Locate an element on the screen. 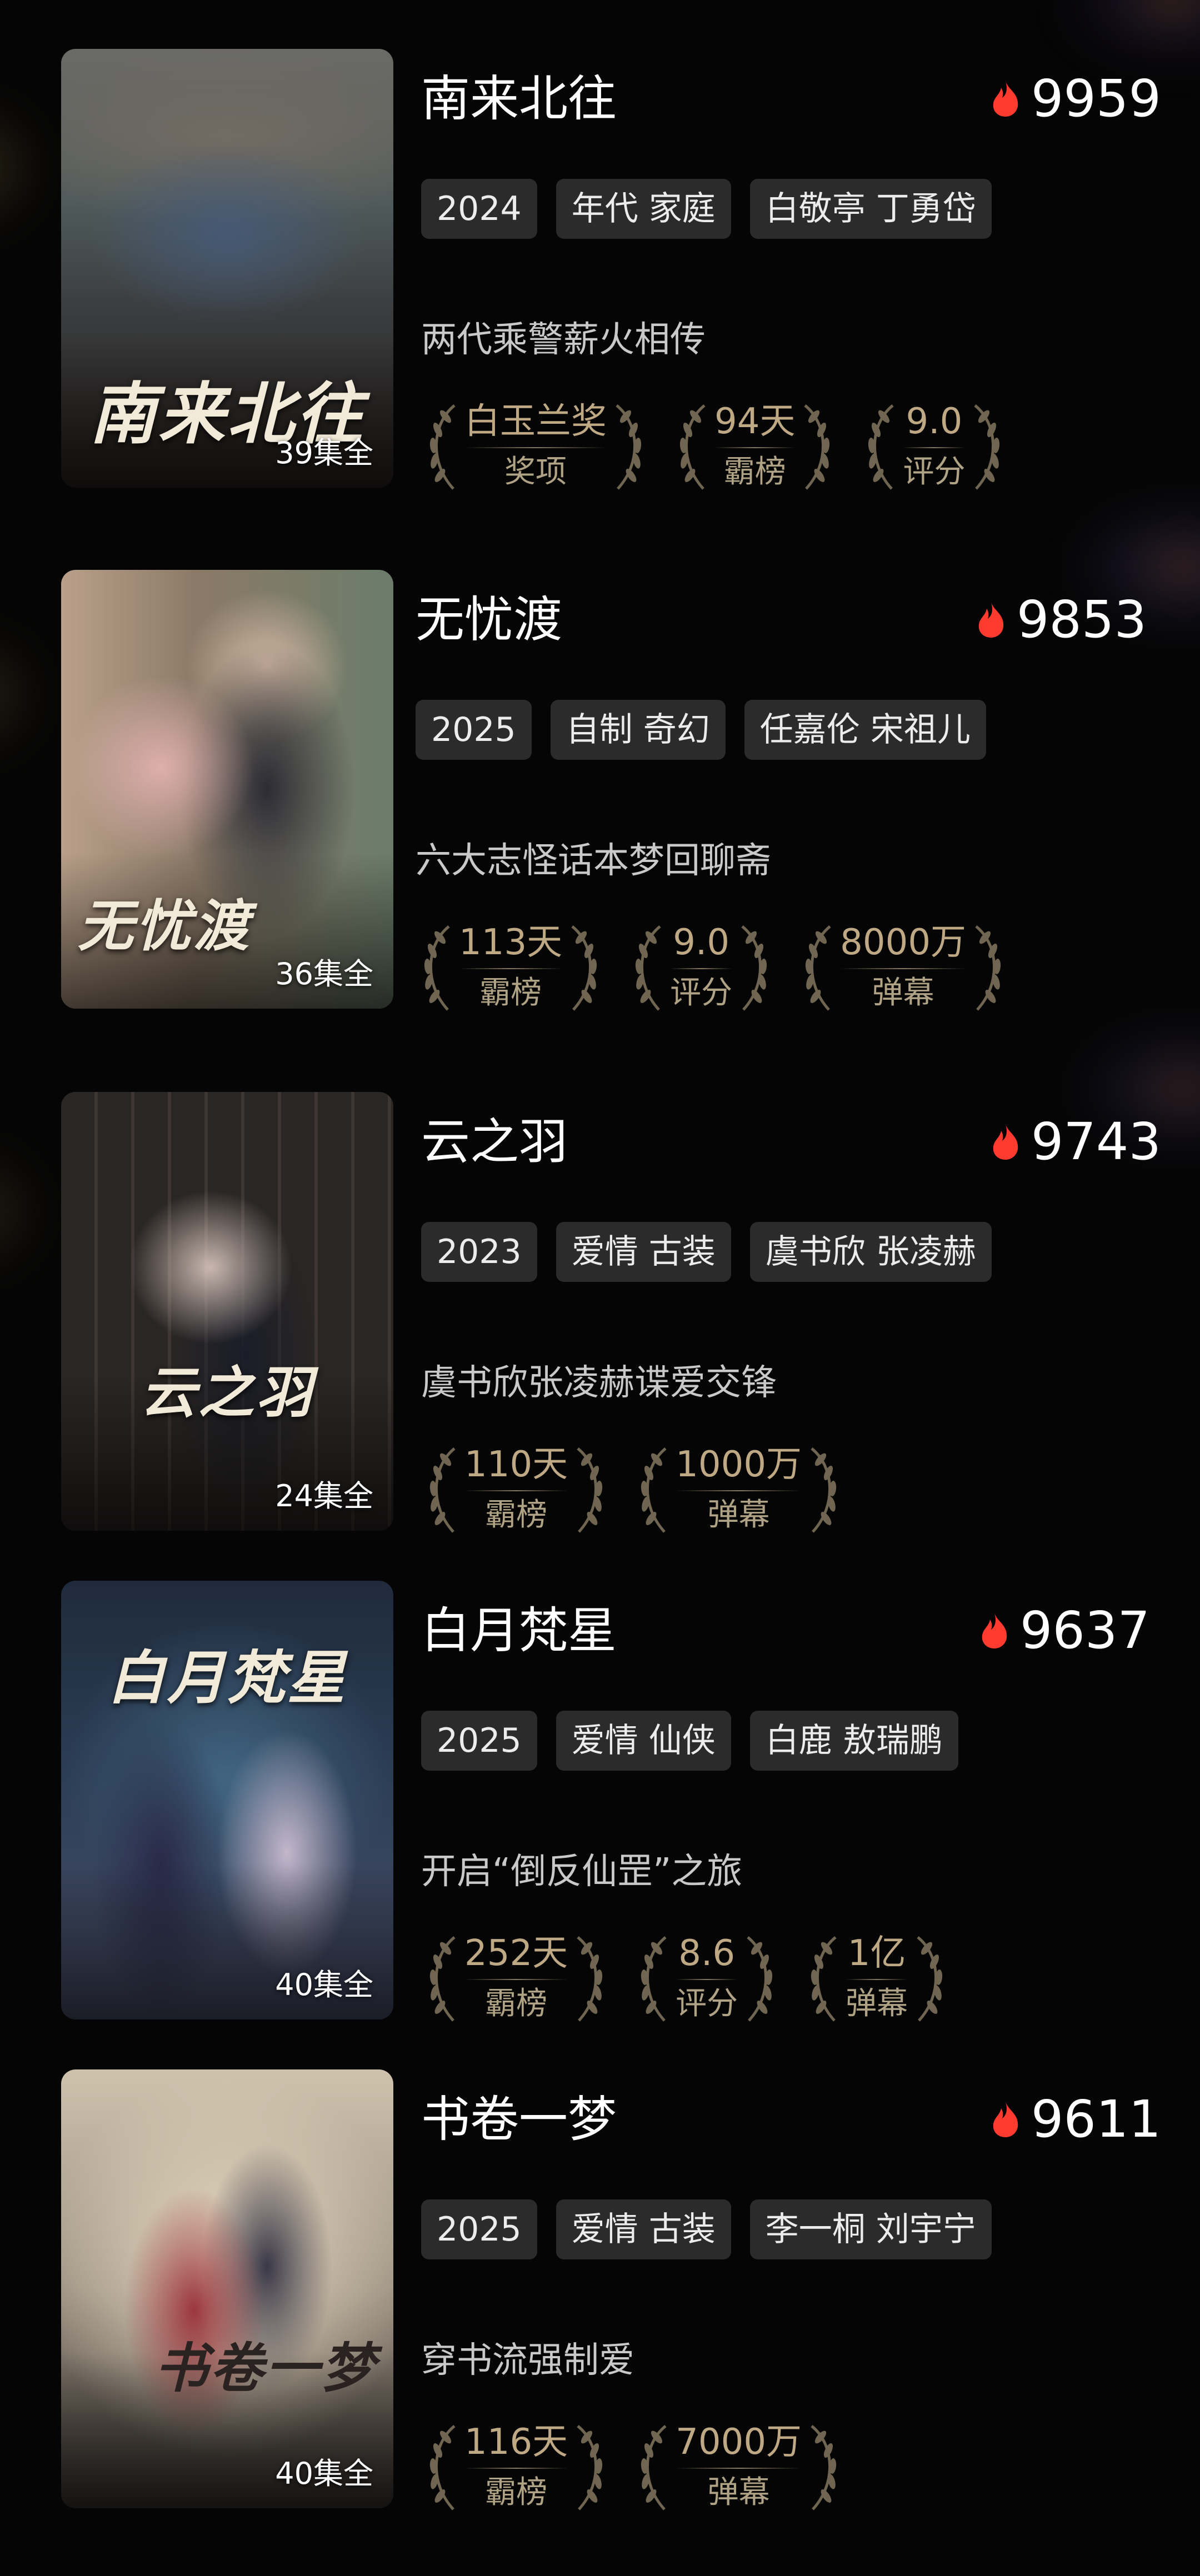 Image resolution: width=1200 pixels, height=2576 pixels. cast-tag: 任嘉伦 宋祖儿 is located at coordinates (865, 730).